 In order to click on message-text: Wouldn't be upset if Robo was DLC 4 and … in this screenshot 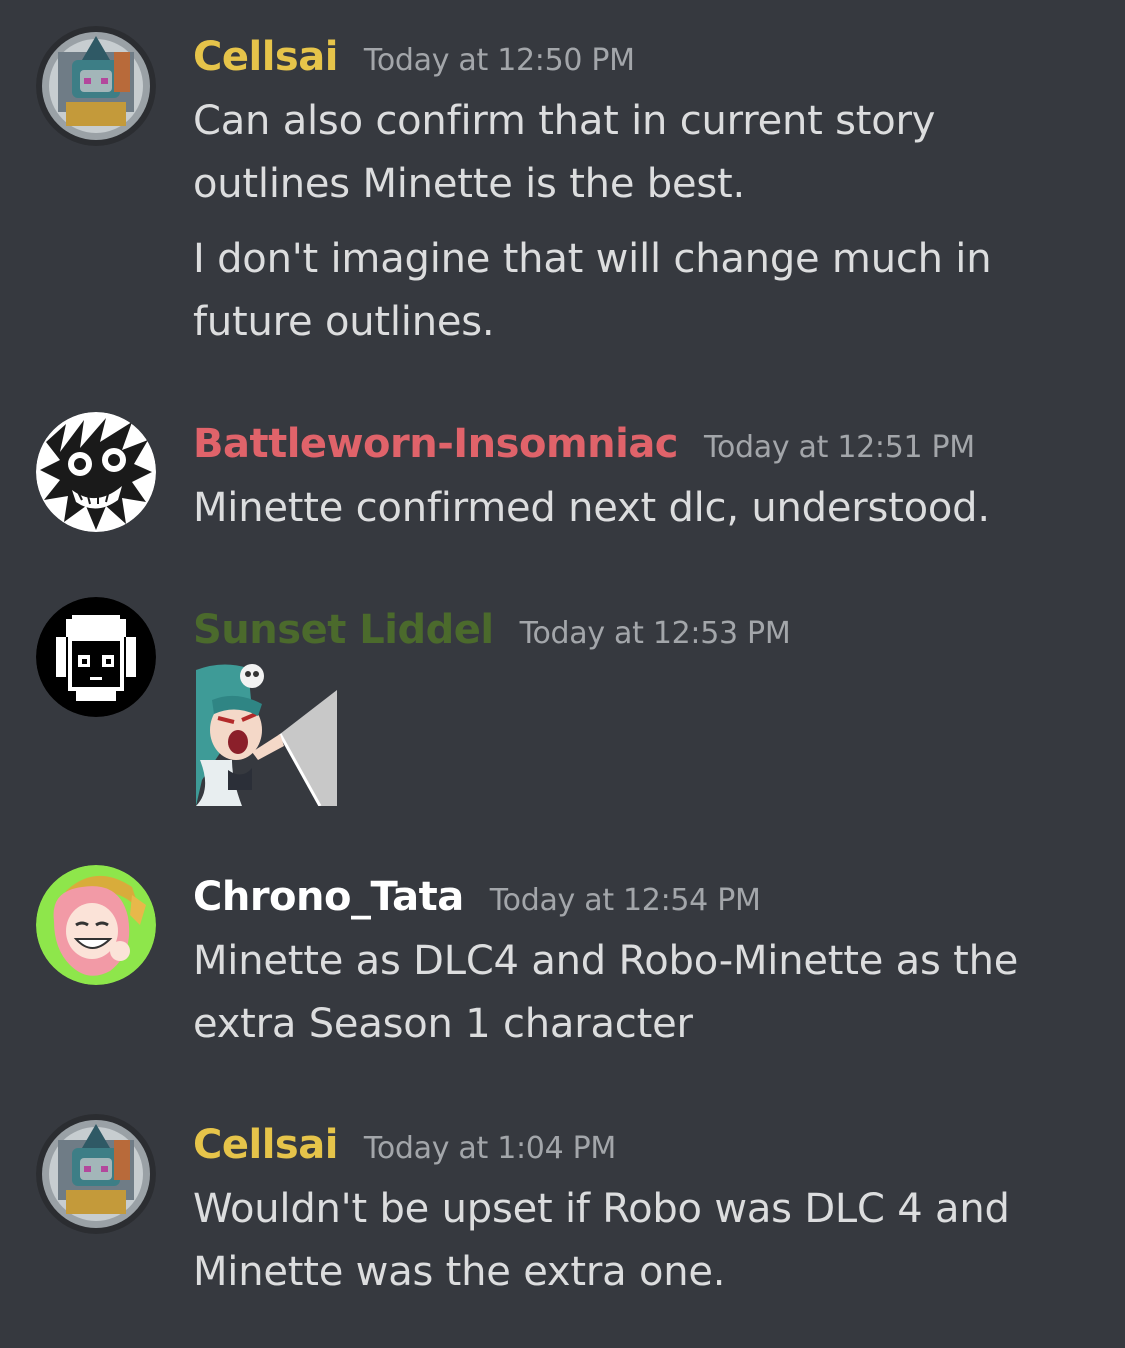, I will do `click(601, 1240)`.